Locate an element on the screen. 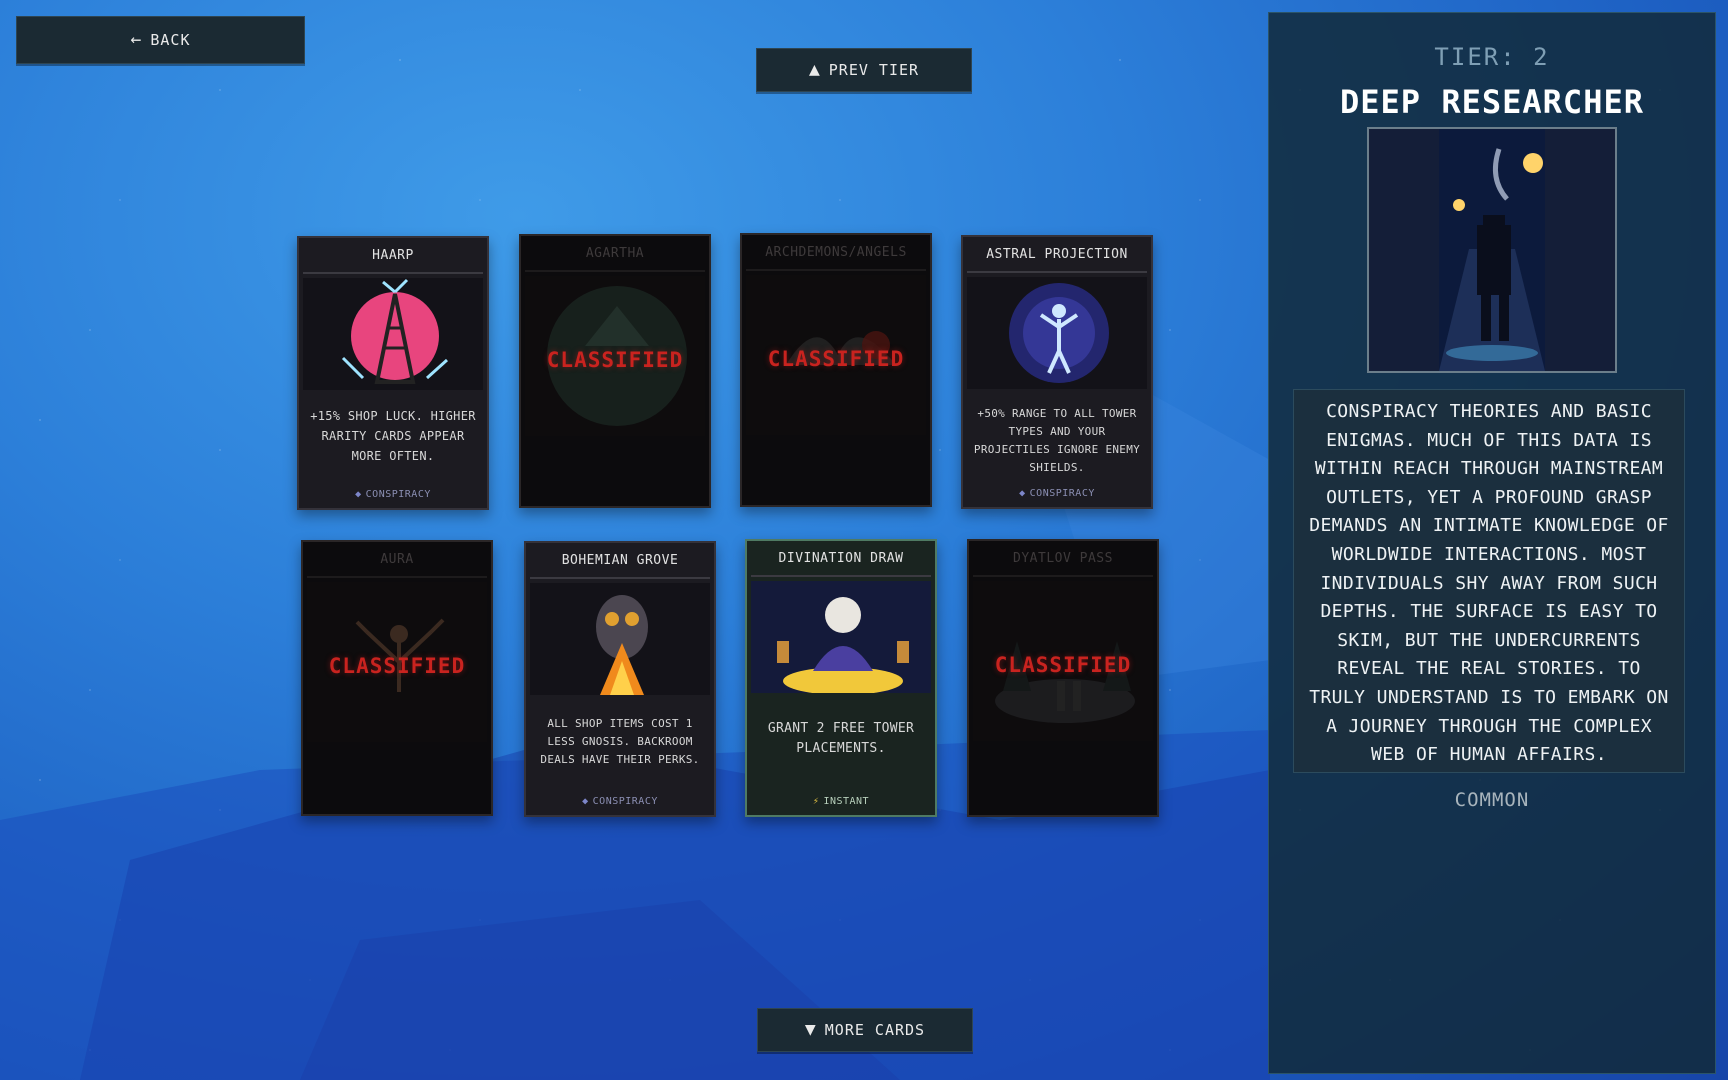  card-archdemons-angels: ARCHDEMONS/ANGELS CLASSIFIED is located at coordinates (836, 370).